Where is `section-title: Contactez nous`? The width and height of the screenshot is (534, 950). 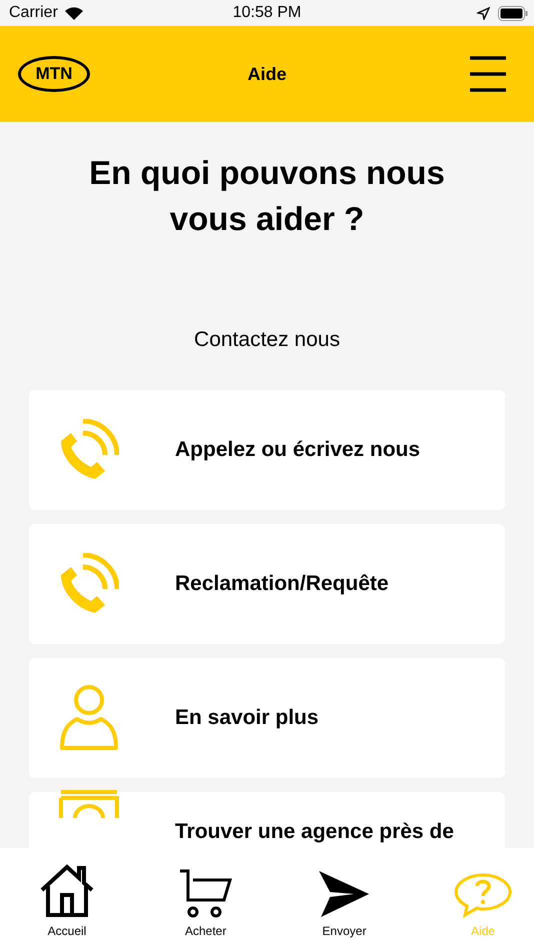
section-title: Contactez nous is located at coordinates (267, 340).